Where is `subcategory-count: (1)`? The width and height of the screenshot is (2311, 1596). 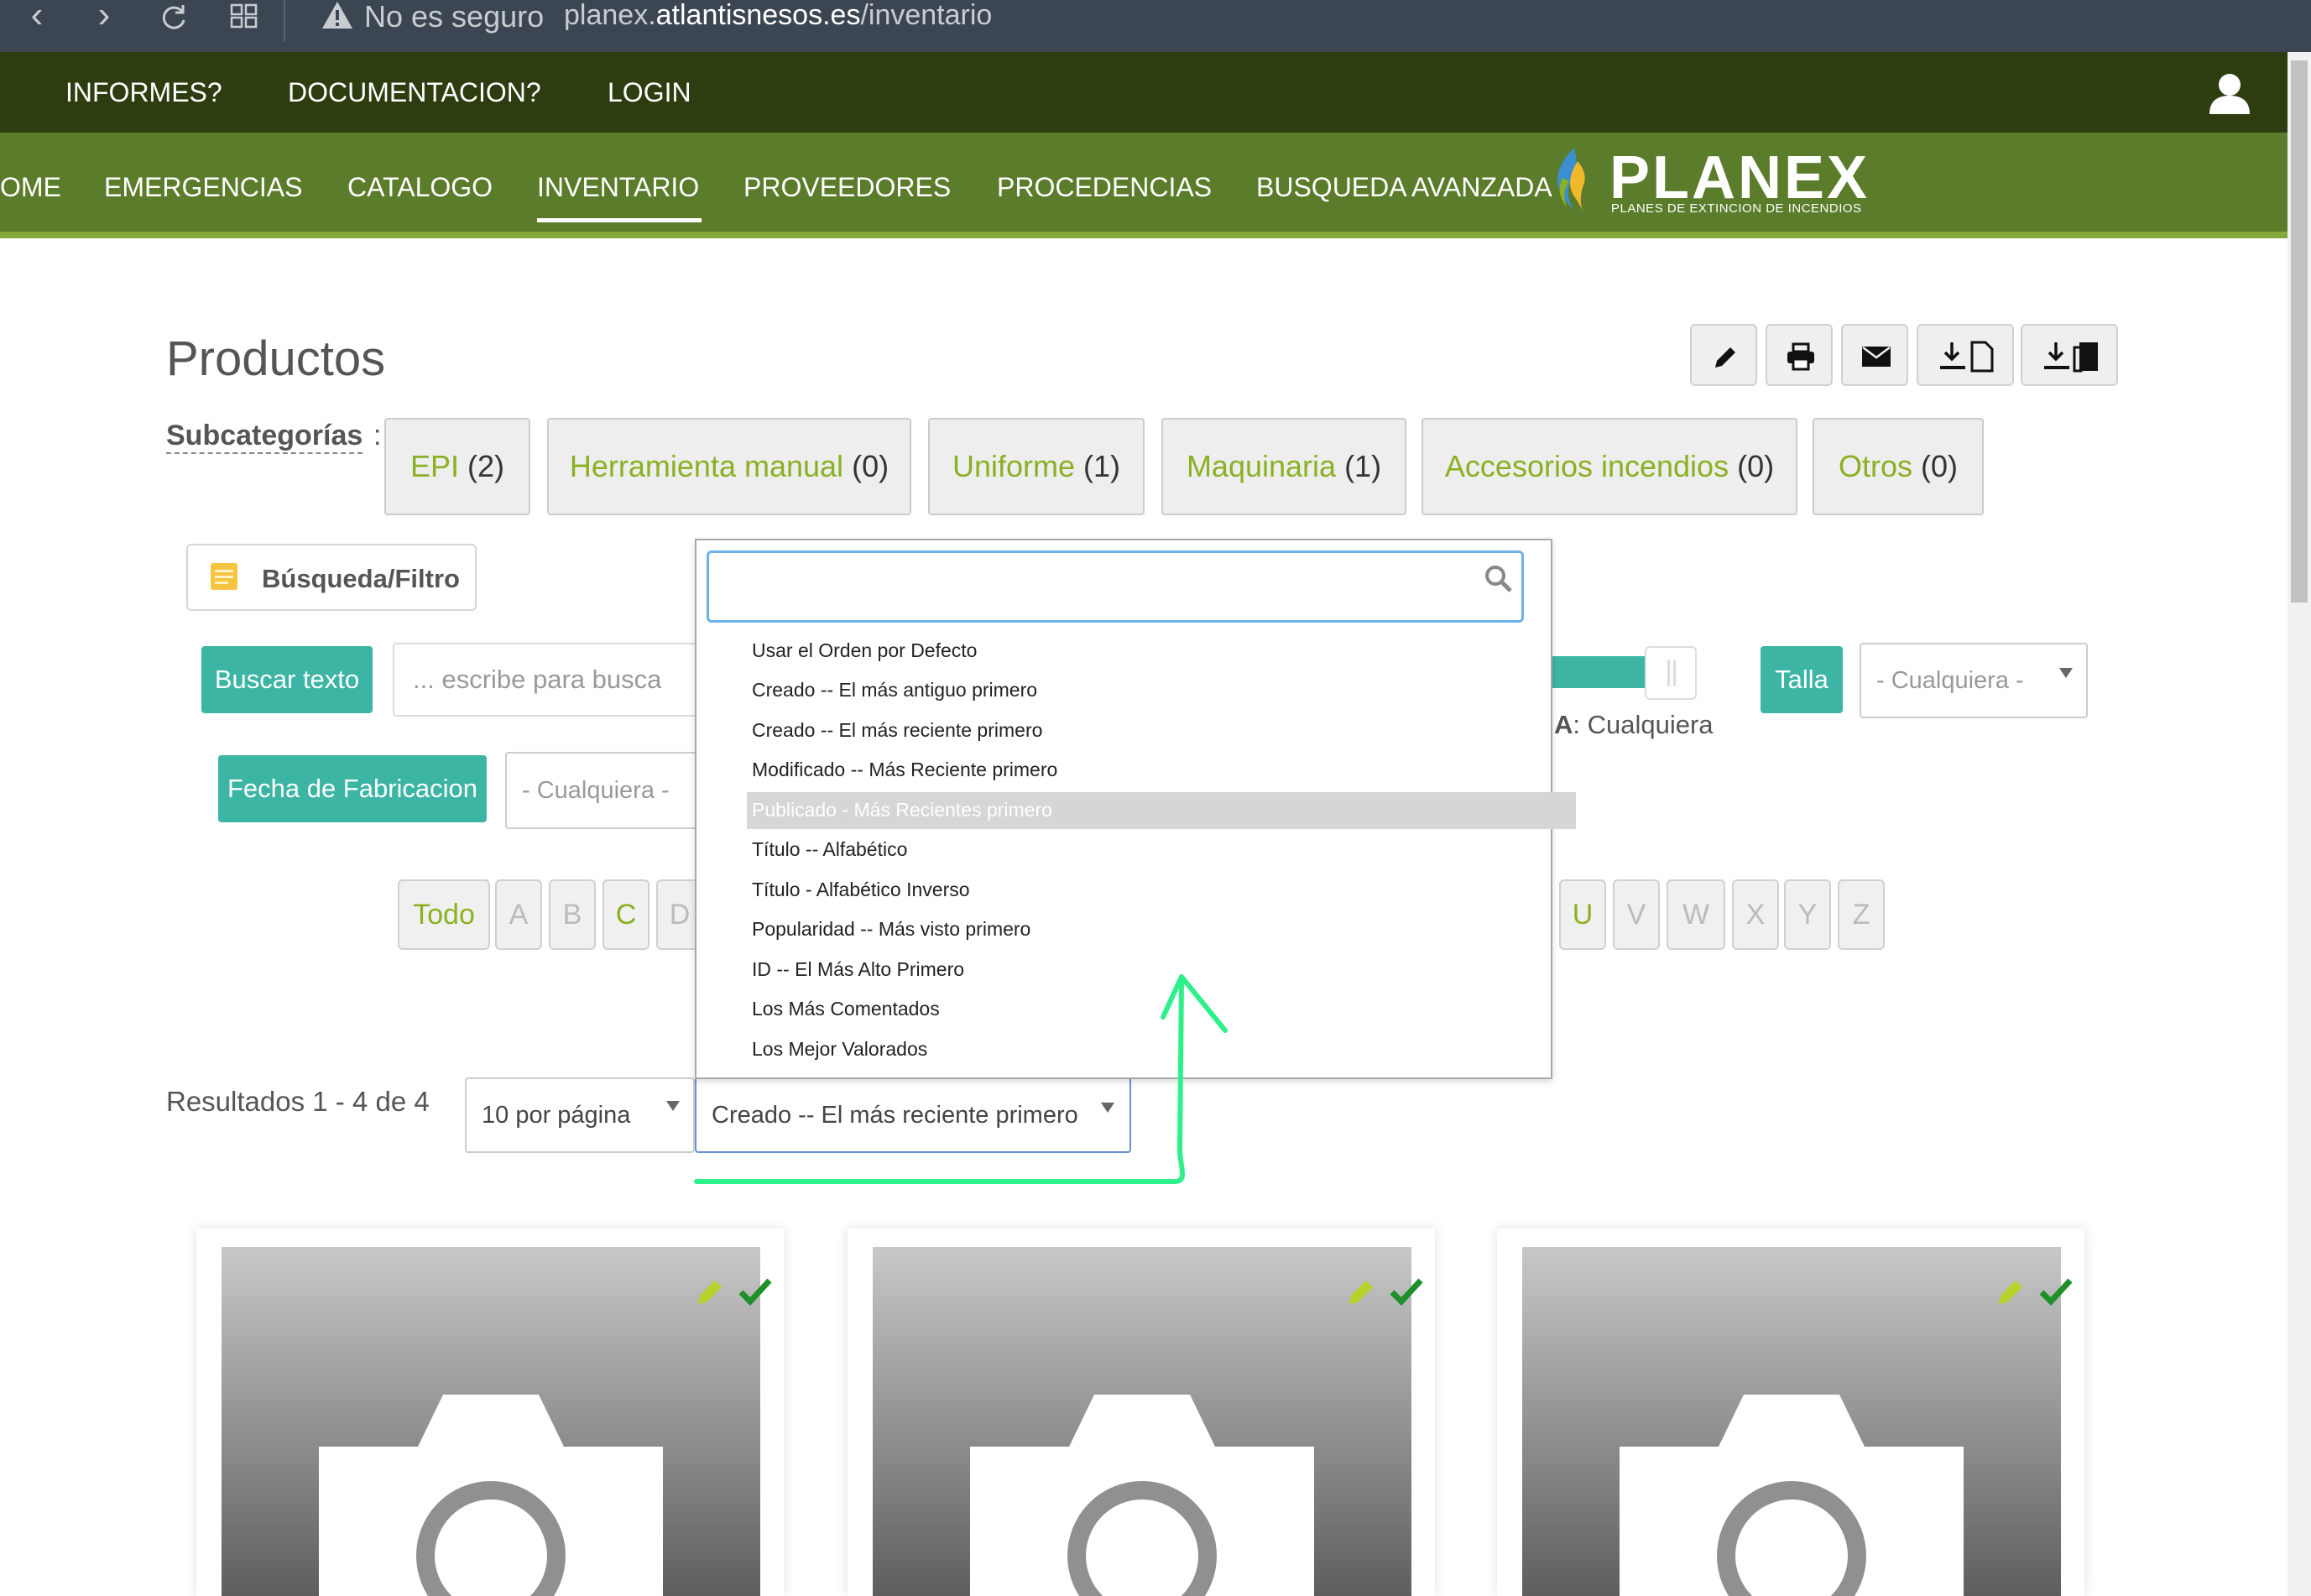
subcategory-count: (1) is located at coordinates (1363, 466).